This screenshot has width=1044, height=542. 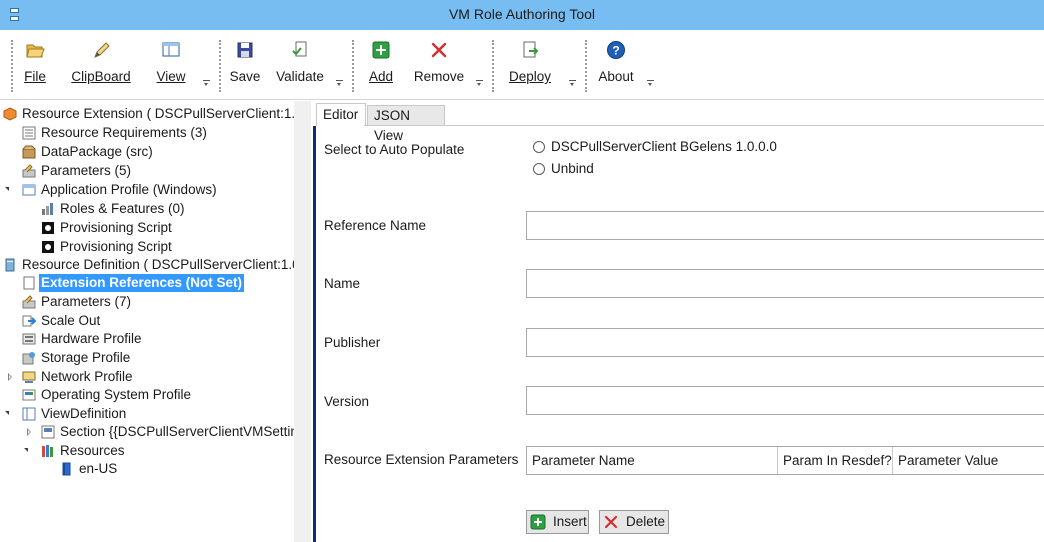 What do you see at coordinates (171, 76) in the screenshot?
I see `view-label: View` at bounding box center [171, 76].